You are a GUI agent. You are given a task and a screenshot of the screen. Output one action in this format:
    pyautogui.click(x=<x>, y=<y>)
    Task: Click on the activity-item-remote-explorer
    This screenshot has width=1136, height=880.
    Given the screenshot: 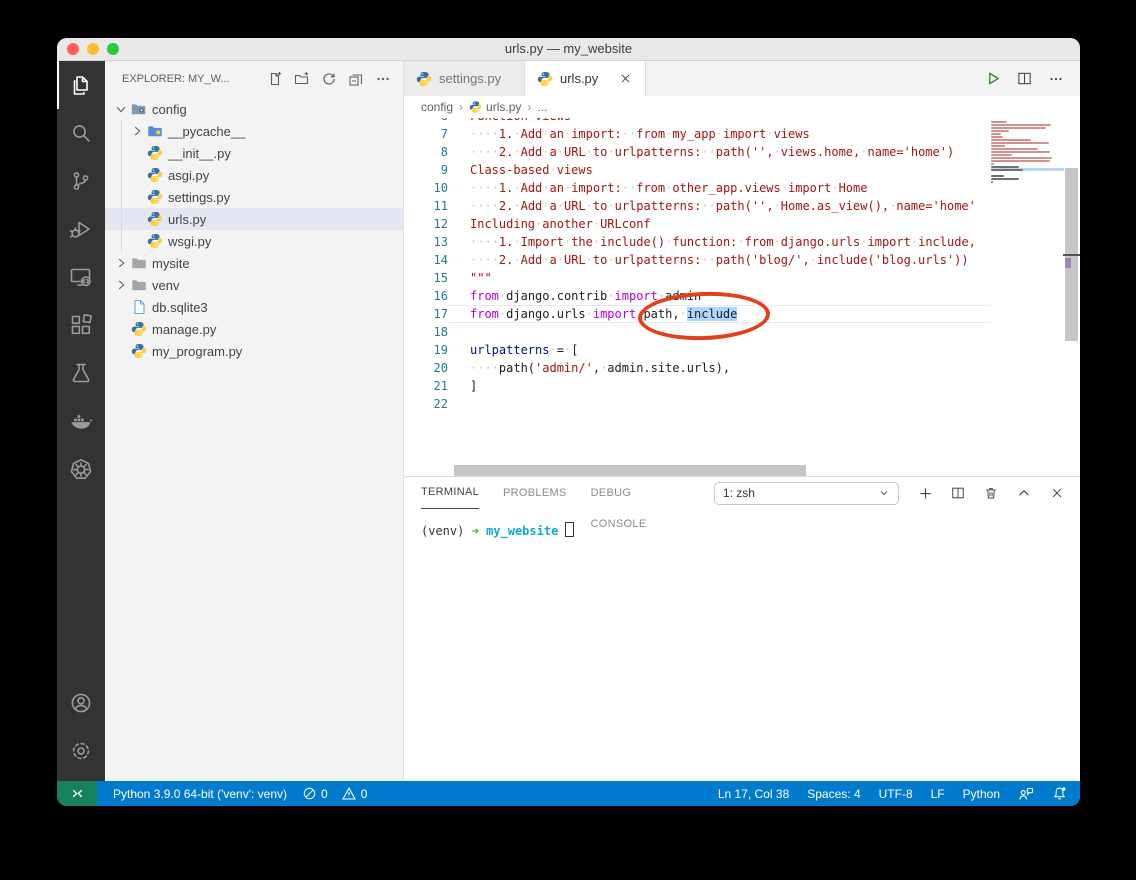 What is the action you would take?
    pyautogui.click(x=81, y=277)
    